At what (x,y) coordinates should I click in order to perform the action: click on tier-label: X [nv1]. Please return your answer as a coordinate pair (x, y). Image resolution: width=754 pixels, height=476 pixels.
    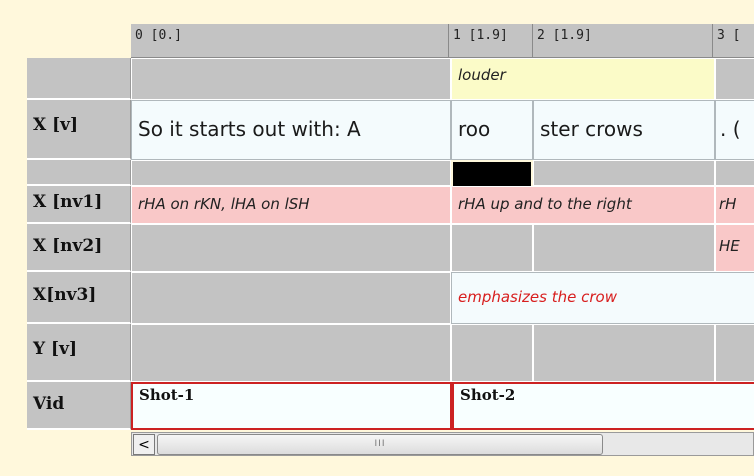
    Looking at the image, I should click on (79, 205).